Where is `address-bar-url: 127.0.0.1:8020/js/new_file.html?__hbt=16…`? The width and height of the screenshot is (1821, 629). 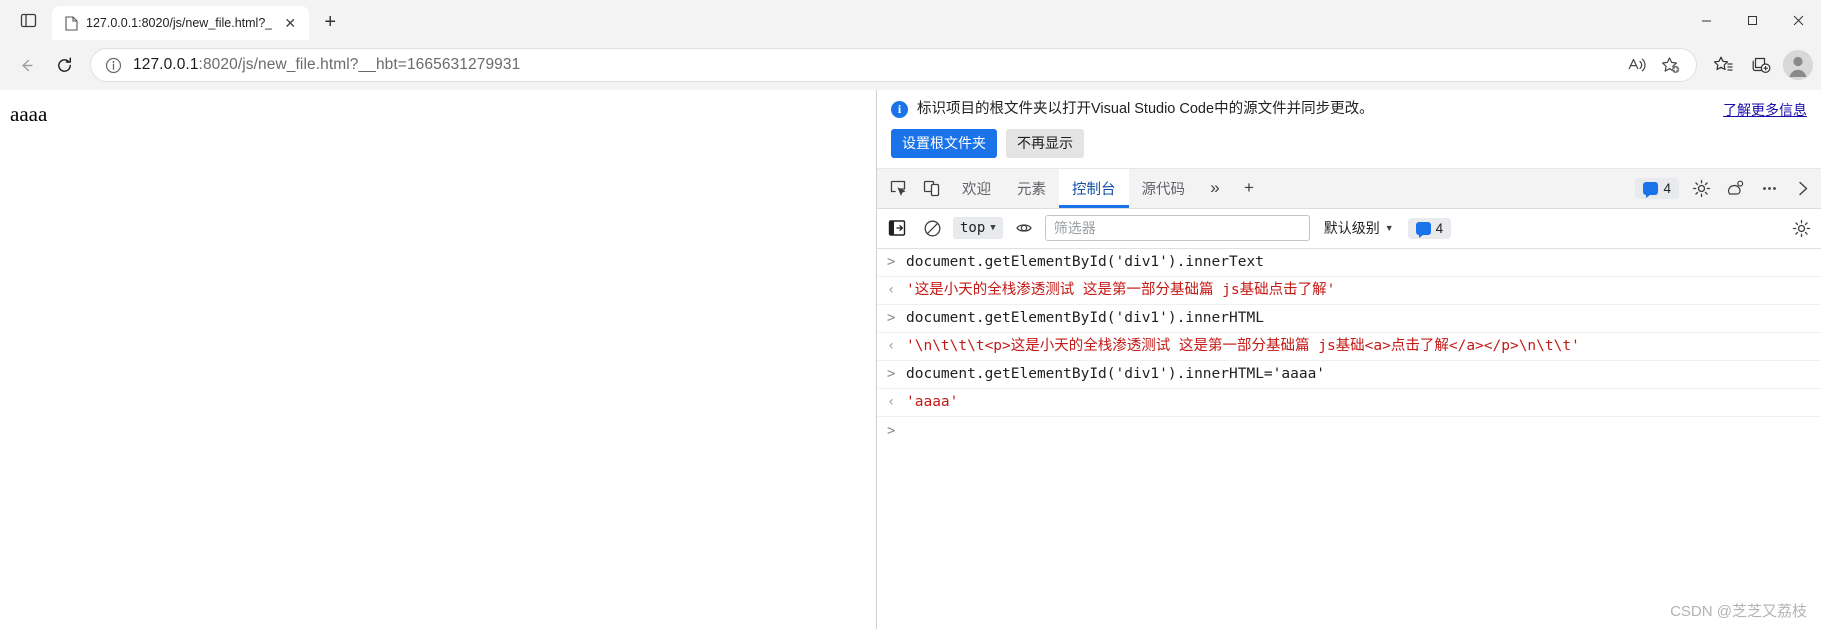 address-bar-url: 127.0.0.1:8020/js/new_file.html?__hbt=16… is located at coordinates (872, 65).